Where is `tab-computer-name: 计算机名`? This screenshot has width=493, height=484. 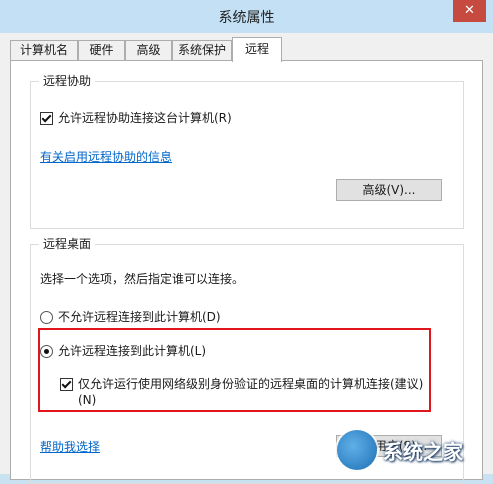
tab-computer-name: 计算机名 is located at coordinates (44, 50).